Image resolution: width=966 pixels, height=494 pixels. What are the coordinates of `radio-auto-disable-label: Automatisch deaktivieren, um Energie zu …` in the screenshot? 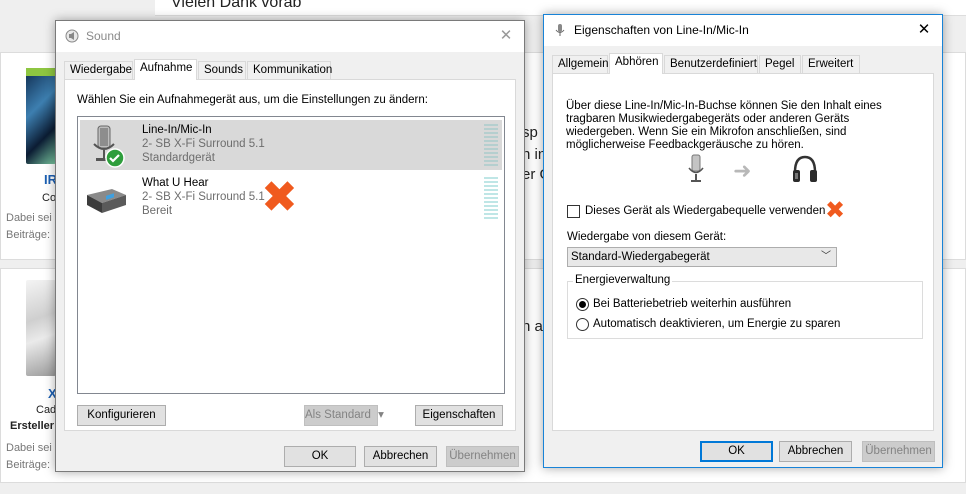 It's located at (716, 324).